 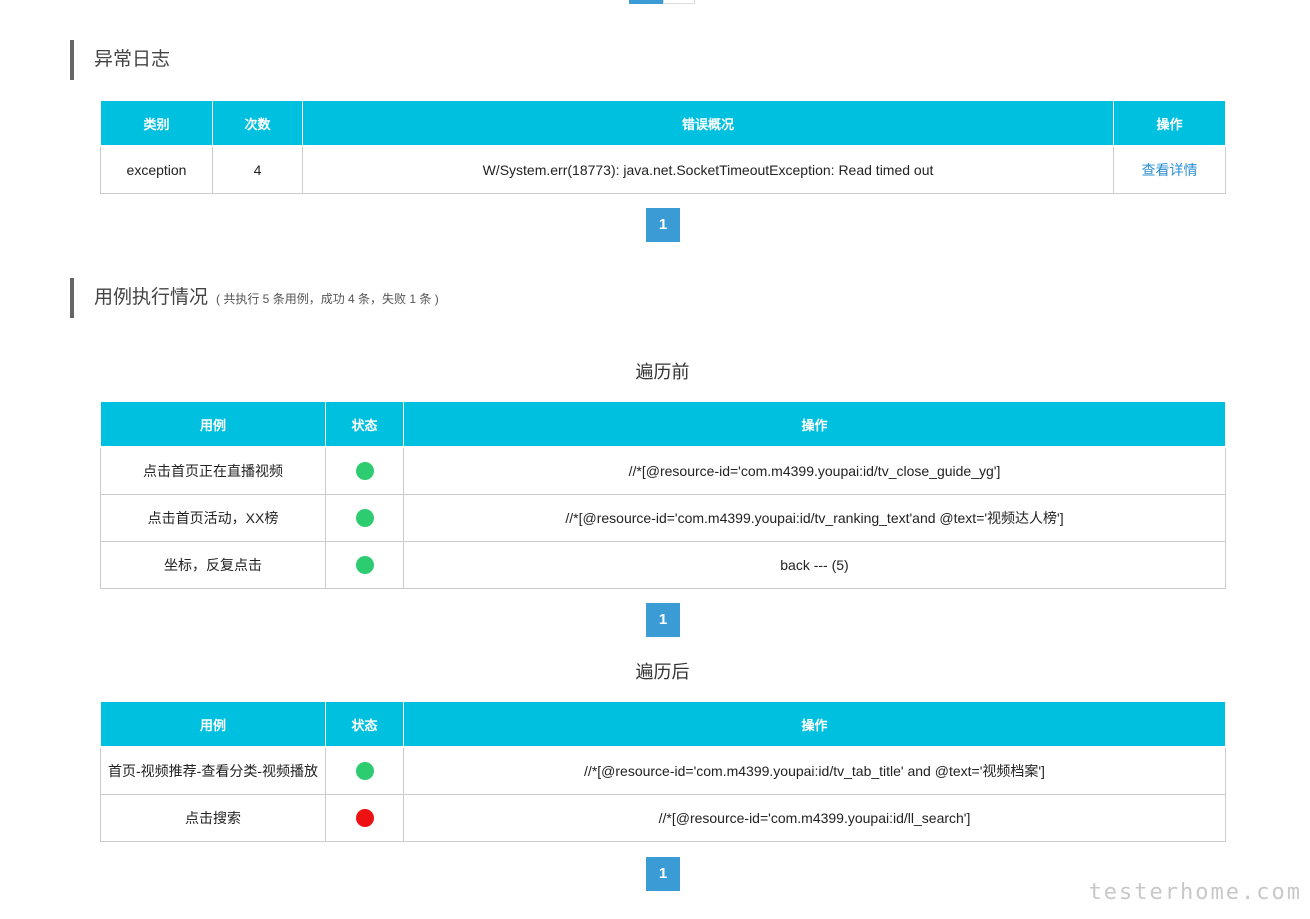 I want to click on exception-log-title: 异常日志, so click(x=120, y=60).